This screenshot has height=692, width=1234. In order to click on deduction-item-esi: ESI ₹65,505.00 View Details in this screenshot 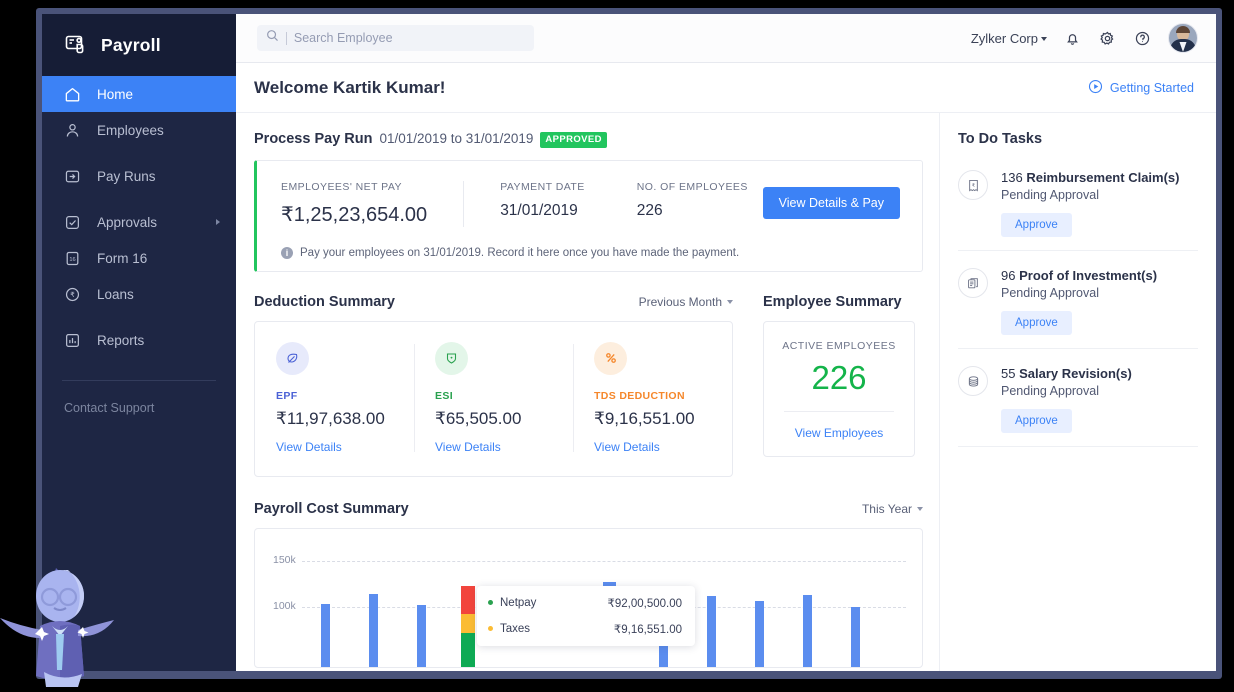, I will do `click(493, 397)`.